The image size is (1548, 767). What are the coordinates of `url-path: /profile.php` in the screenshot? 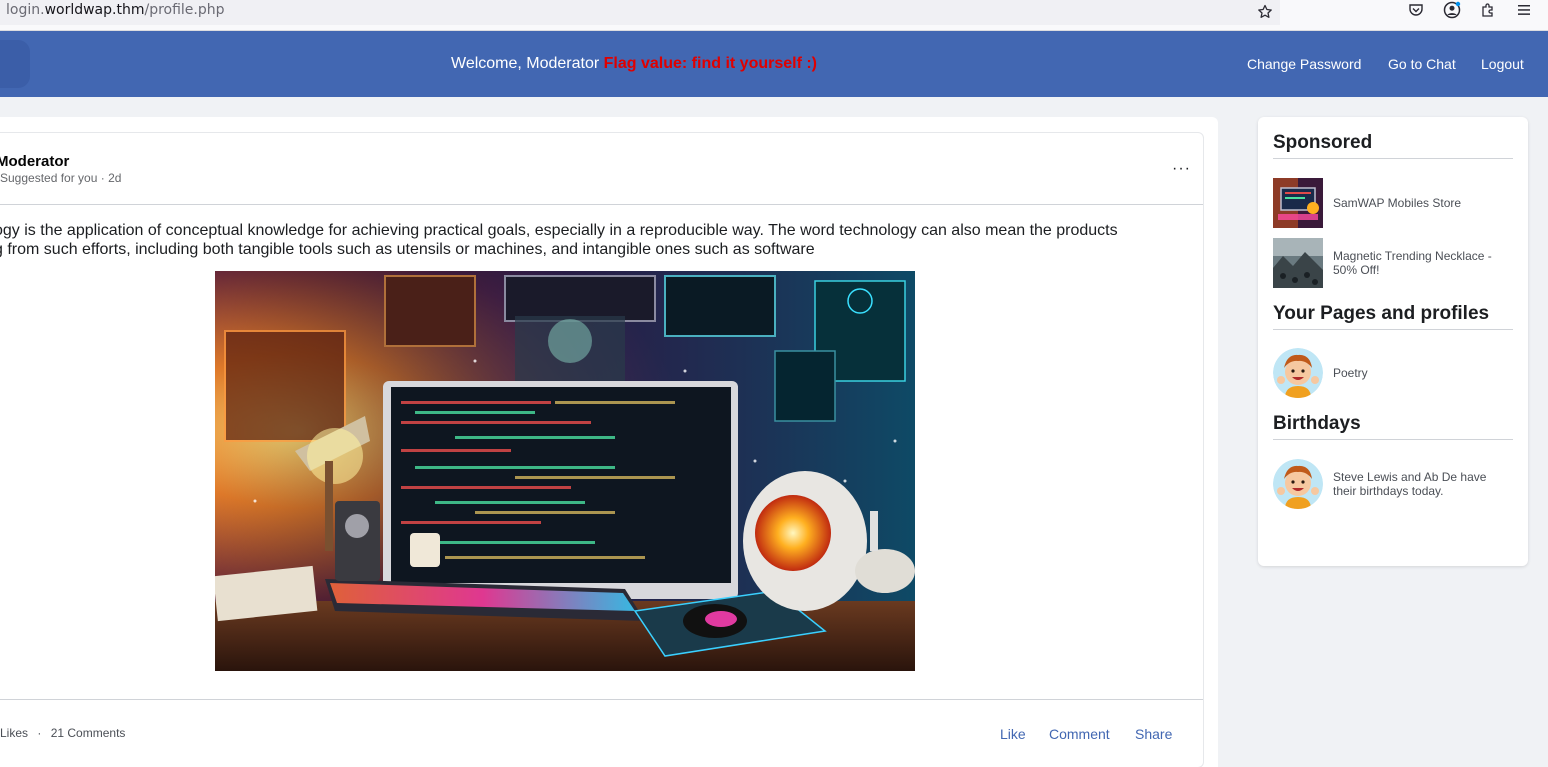 It's located at (184, 10).